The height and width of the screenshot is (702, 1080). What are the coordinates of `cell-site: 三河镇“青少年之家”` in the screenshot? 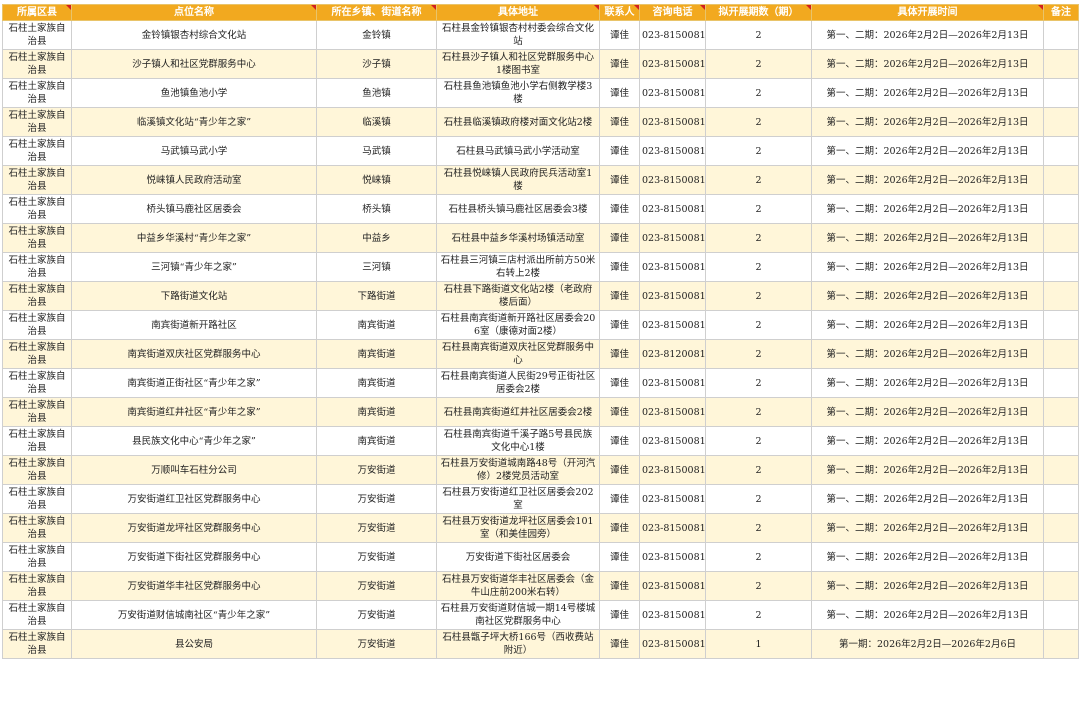 It's located at (194, 267).